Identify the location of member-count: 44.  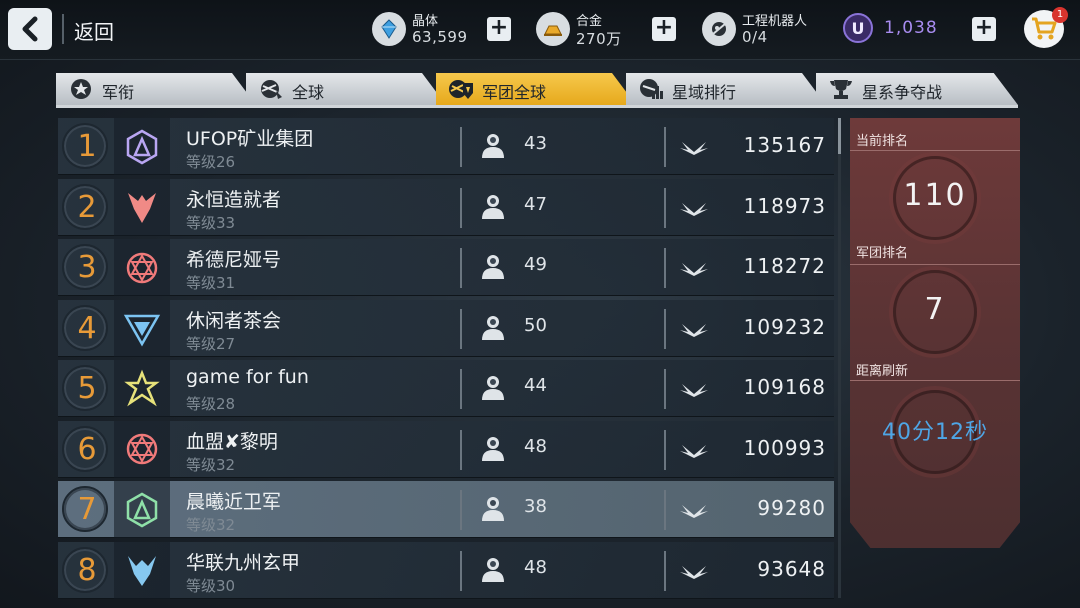
(535, 385).